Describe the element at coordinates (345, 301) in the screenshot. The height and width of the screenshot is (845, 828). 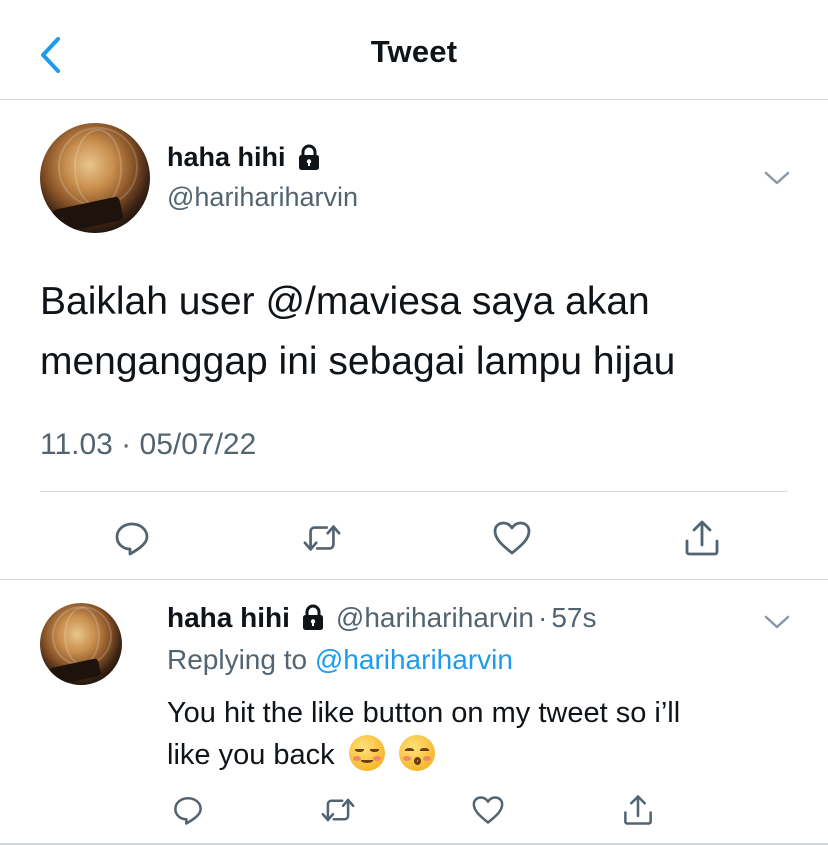
I see `tweet-text-line: Baiklah user @/maviesa saya akan` at that location.